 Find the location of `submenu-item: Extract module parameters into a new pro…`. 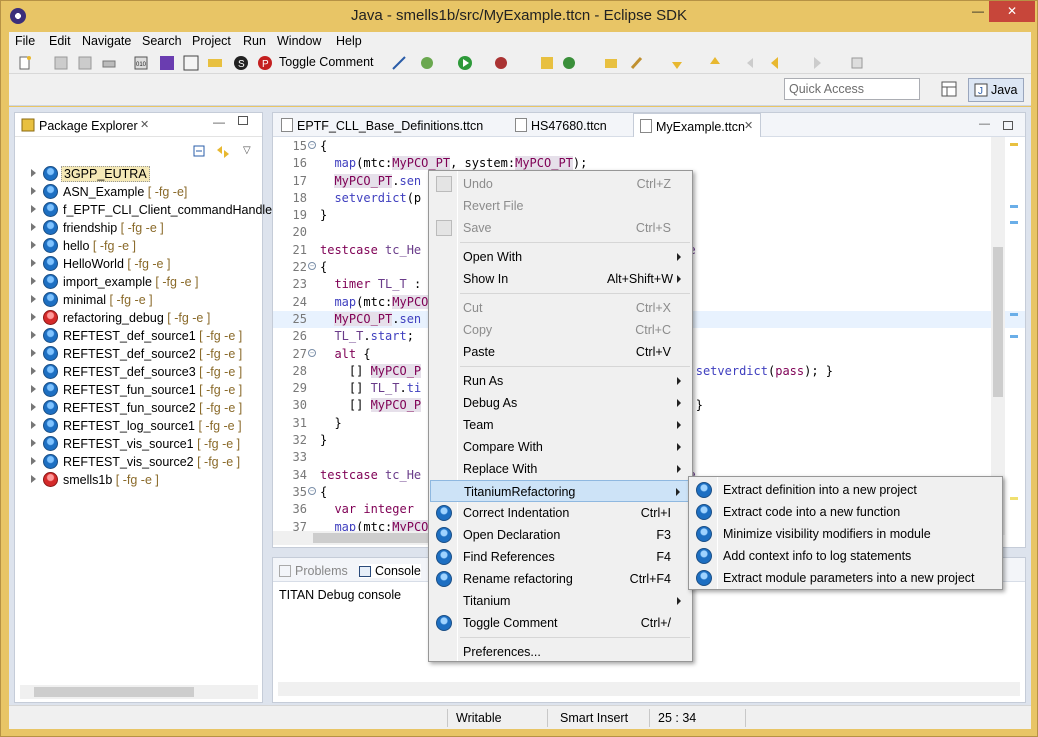

submenu-item: Extract module parameters into a new pro… is located at coordinates (845, 578).